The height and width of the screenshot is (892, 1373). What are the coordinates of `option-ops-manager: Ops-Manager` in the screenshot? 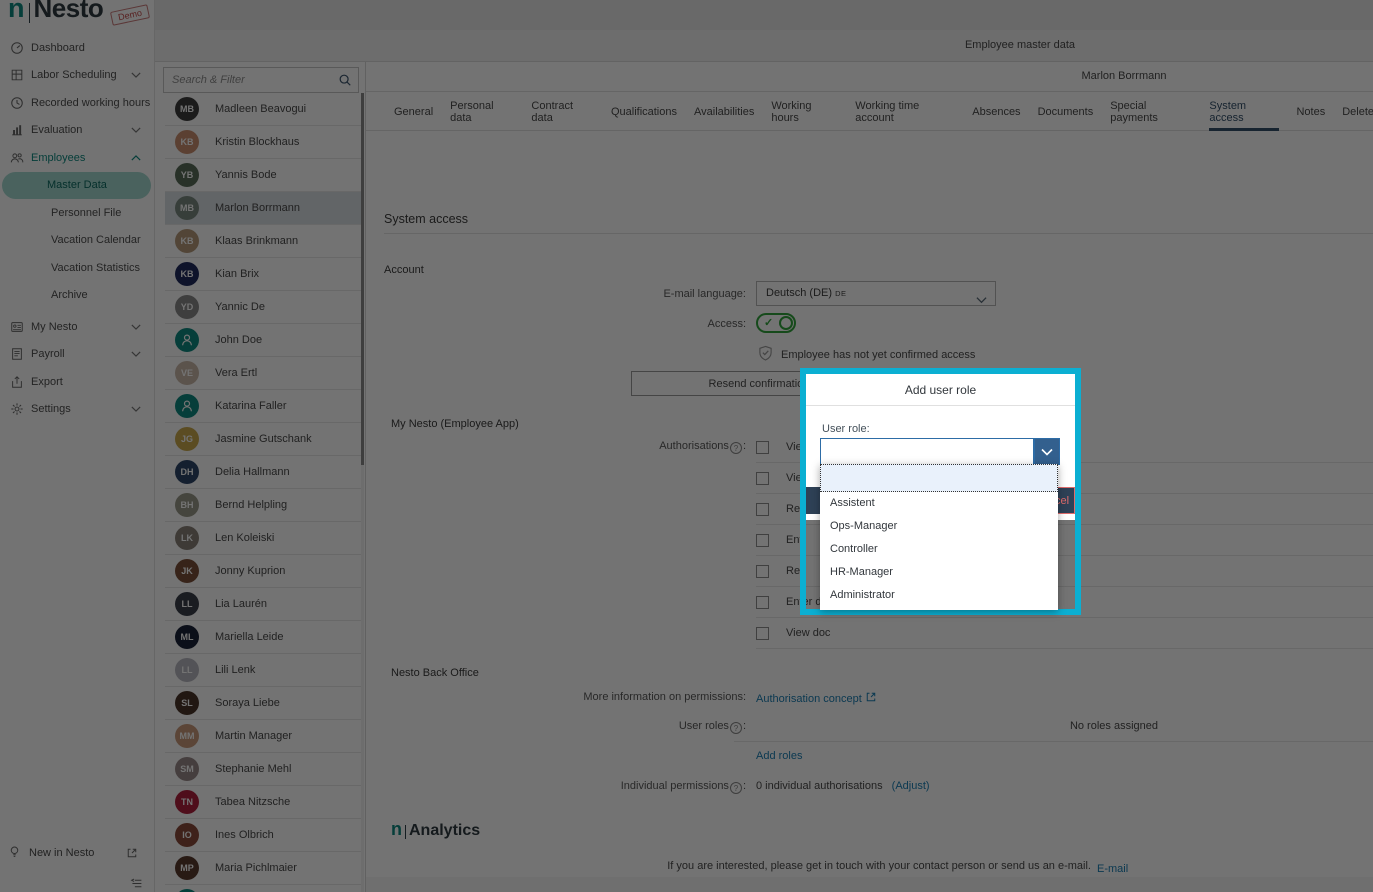 It's located at (939, 526).